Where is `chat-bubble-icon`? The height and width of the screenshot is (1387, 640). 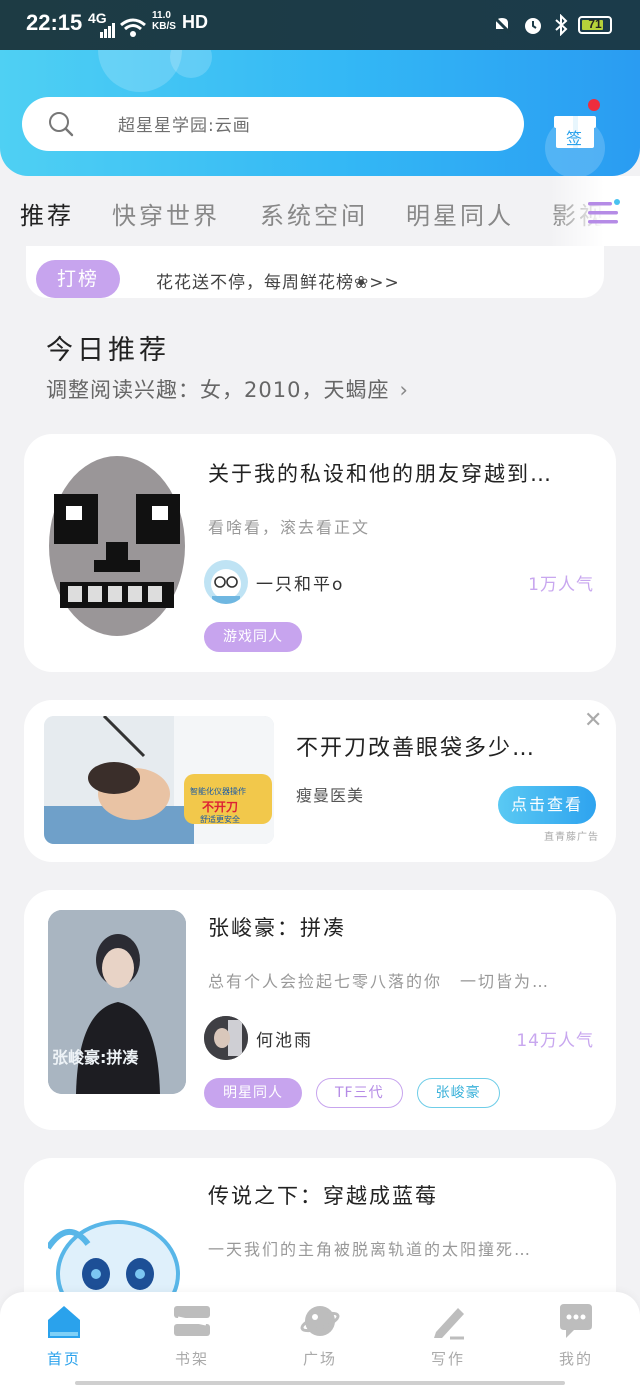 chat-bubble-icon is located at coordinates (576, 1321).